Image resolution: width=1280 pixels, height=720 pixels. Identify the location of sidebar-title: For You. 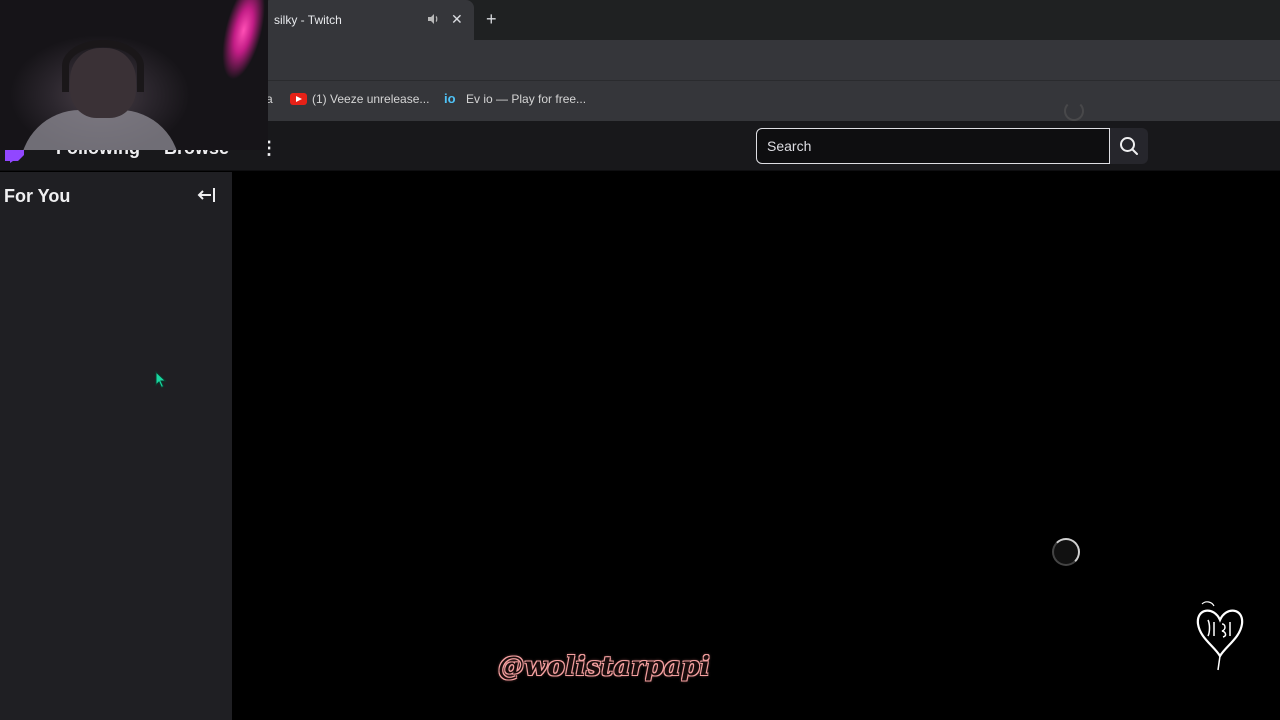
(37, 196).